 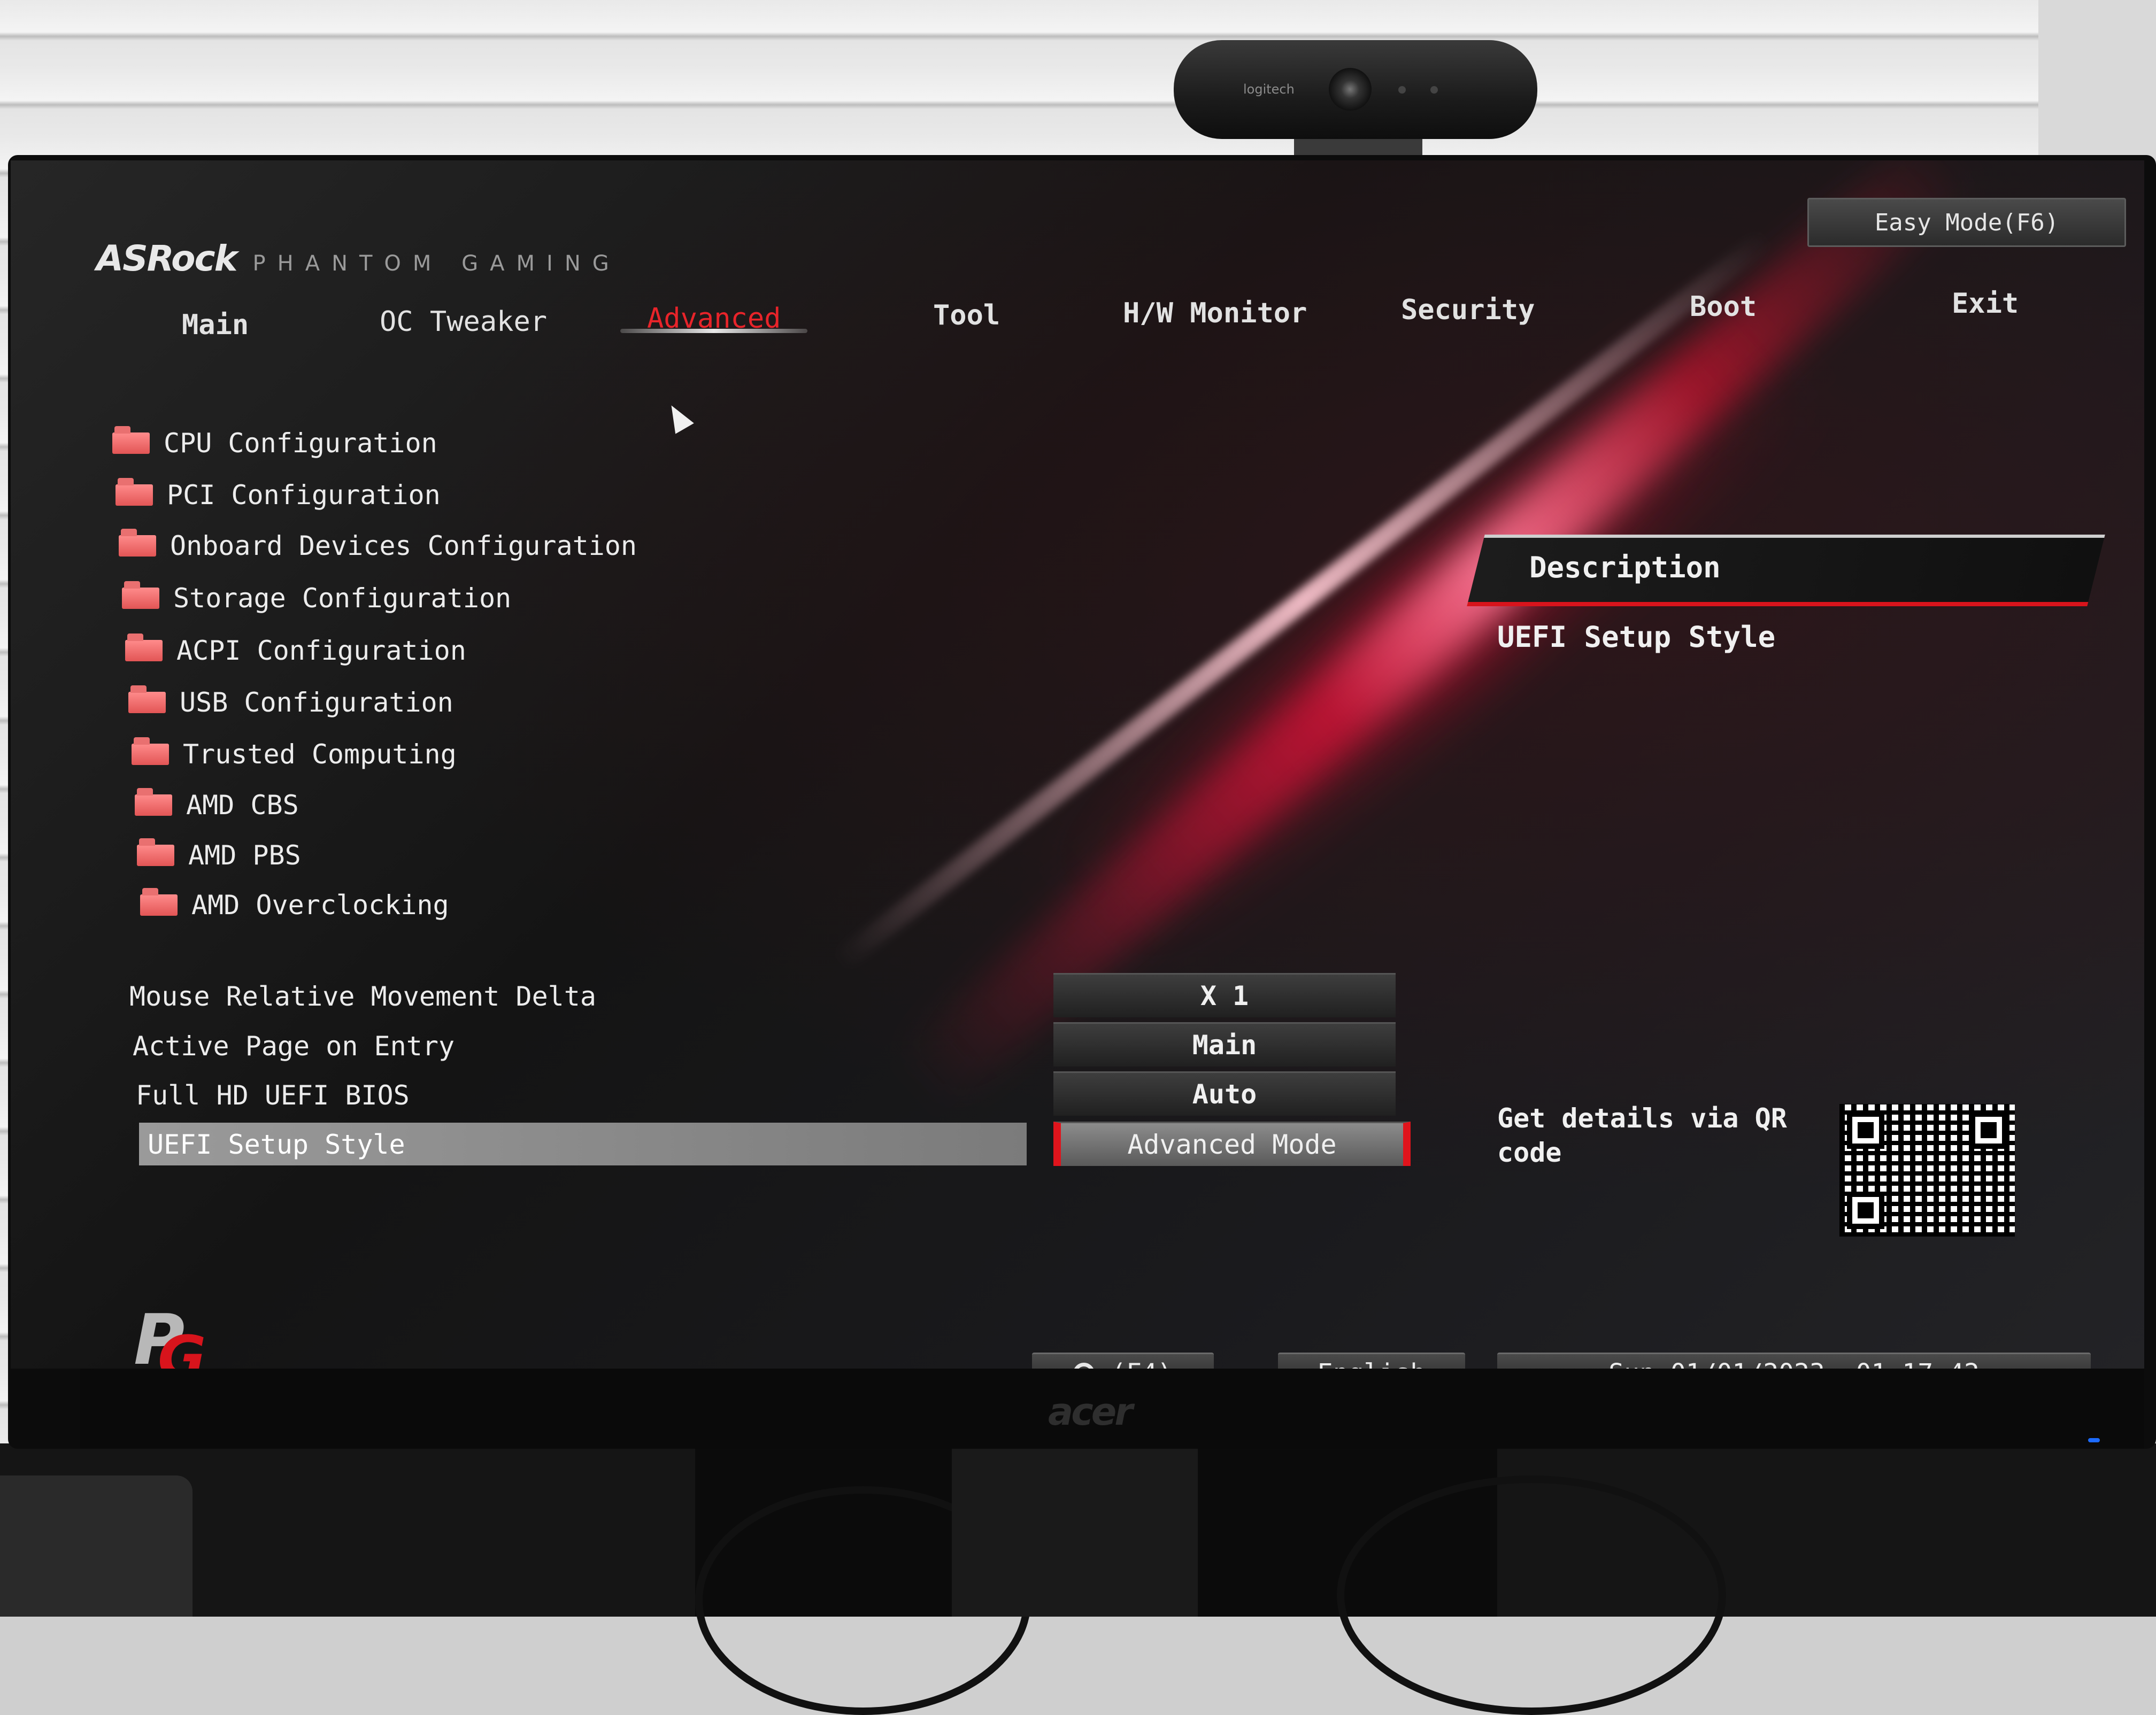 I want to click on webcam-brand: logitech, so click(x=1269, y=89).